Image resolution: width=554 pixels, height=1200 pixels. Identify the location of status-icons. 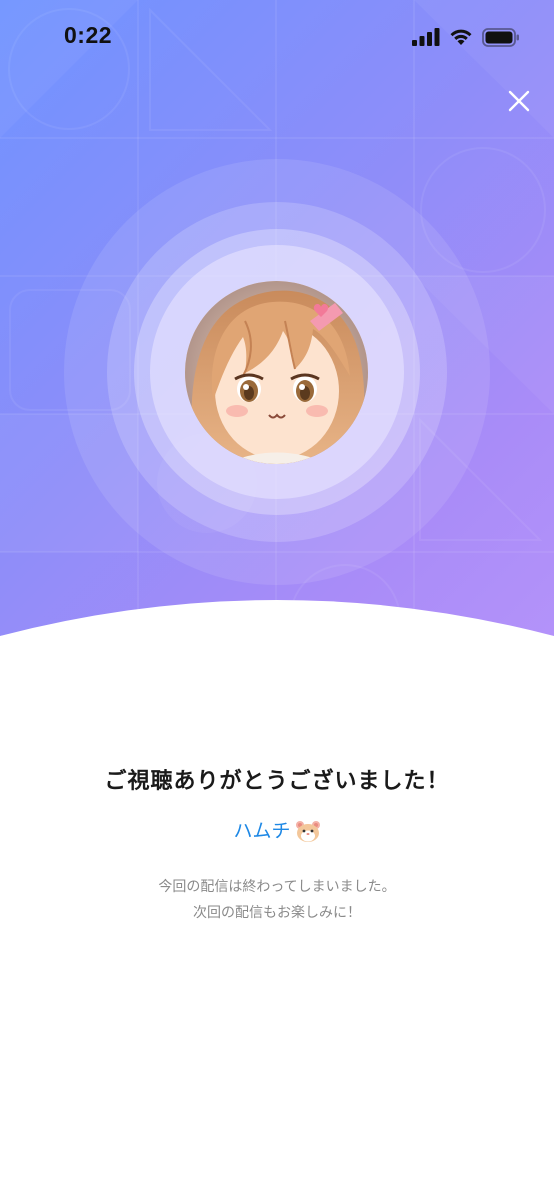
(466, 37).